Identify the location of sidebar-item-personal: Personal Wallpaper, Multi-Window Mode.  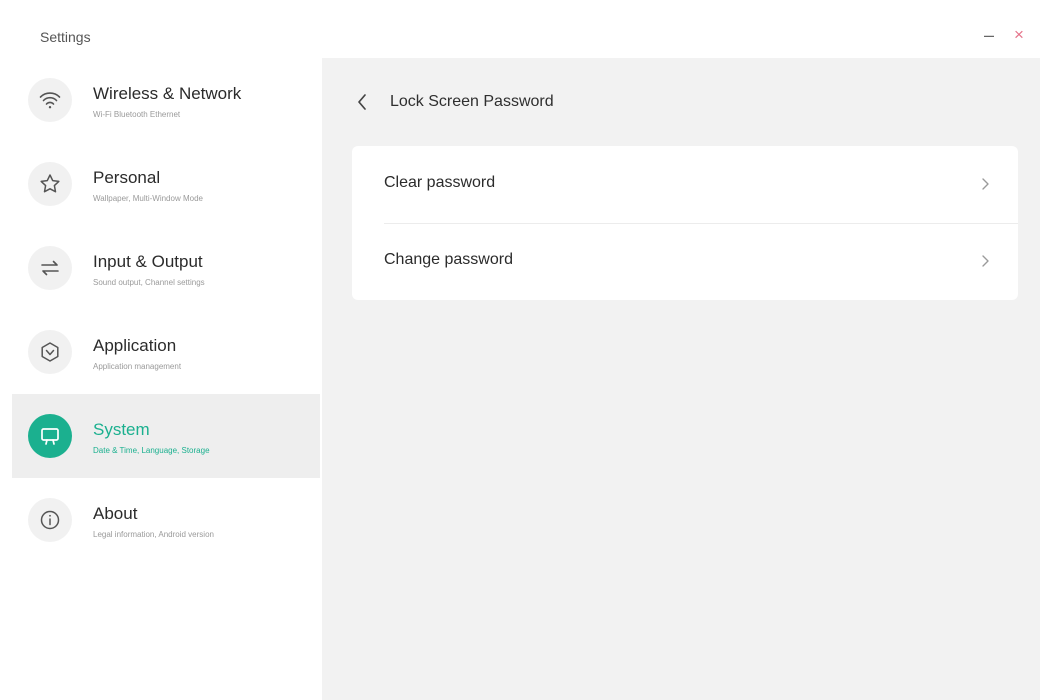
(166, 184).